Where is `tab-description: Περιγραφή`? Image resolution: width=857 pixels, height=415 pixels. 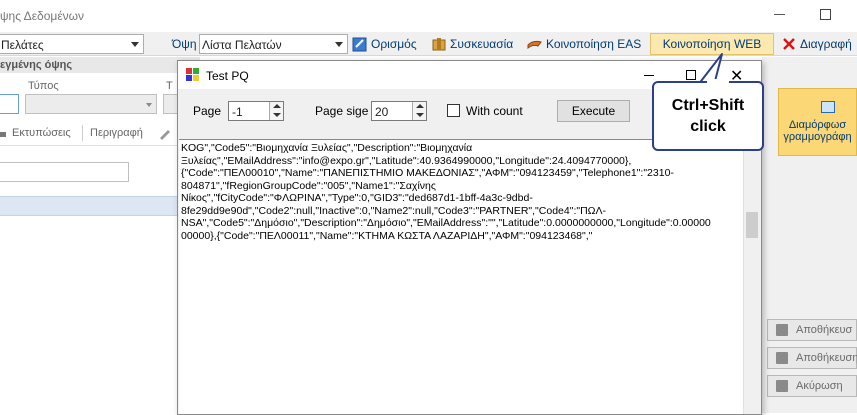 tab-description: Περιγραφή is located at coordinates (116, 133).